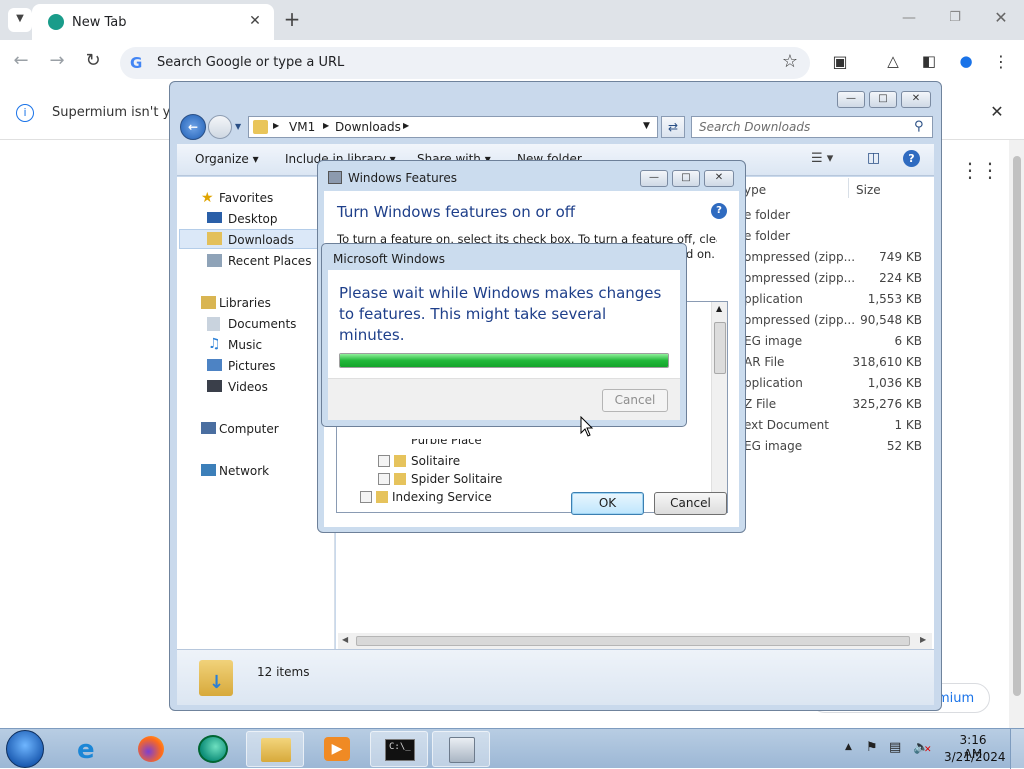 The width and height of the screenshot is (1024, 769). What do you see at coordinates (153, 22) in the screenshot?
I see `tab-new-tab: New Tab ✕` at bounding box center [153, 22].